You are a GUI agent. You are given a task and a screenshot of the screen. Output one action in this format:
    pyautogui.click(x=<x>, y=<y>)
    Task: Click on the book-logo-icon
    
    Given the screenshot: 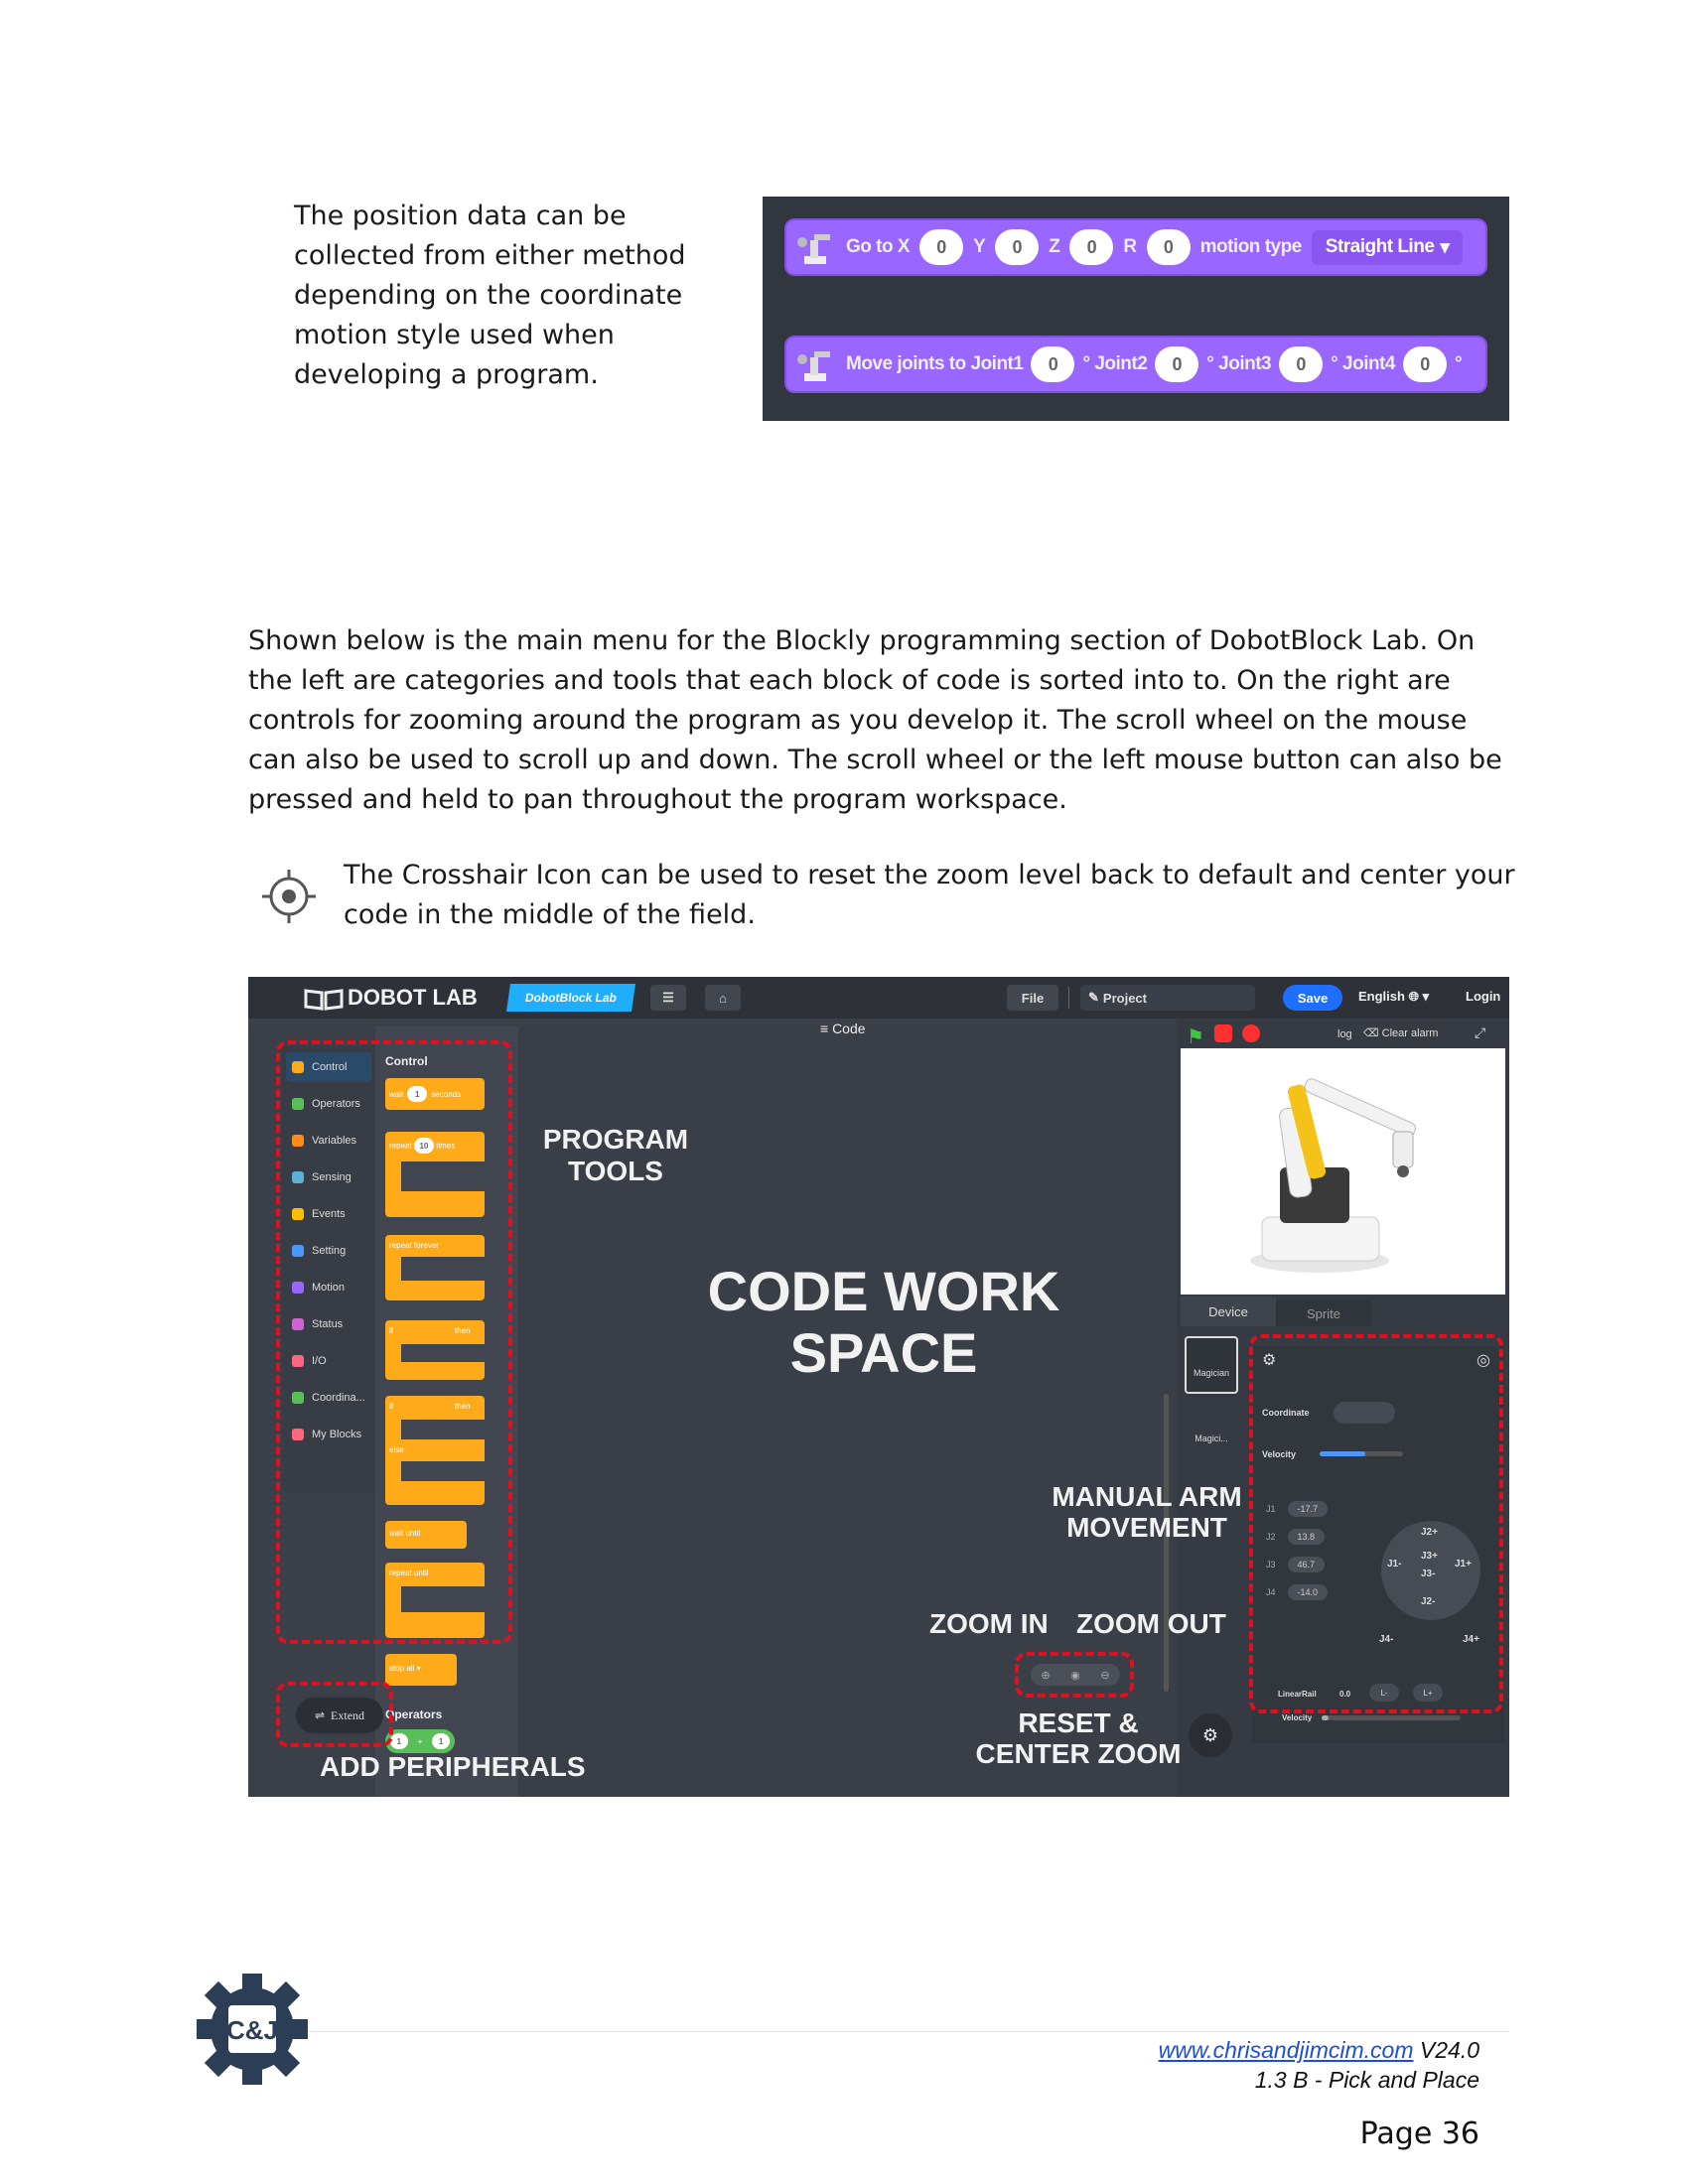 What is the action you would take?
    pyautogui.click(x=324, y=1000)
    